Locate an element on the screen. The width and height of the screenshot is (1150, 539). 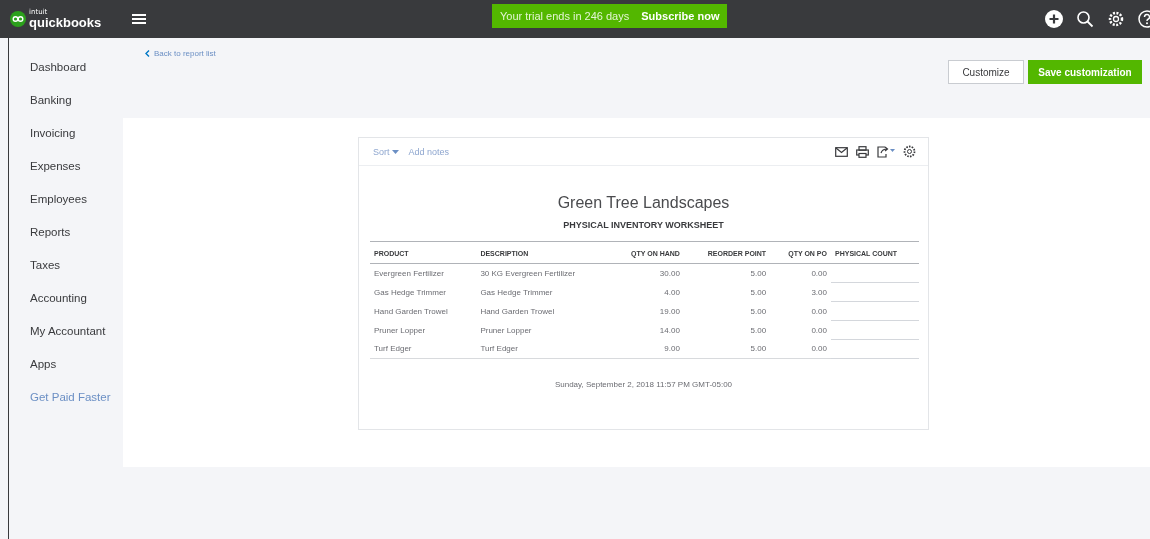
logo-icon is located at coordinates (18, 19).